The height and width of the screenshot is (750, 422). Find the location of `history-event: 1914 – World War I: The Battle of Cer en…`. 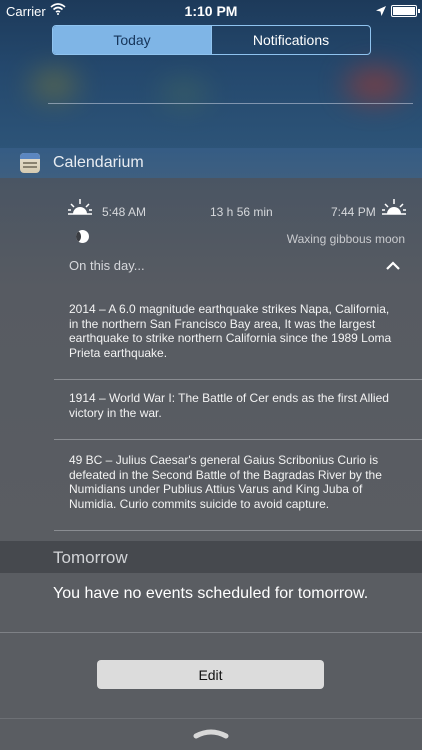

history-event: 1914 – World War I: The Battle of Cer en… is located at coordinates (229, 405).